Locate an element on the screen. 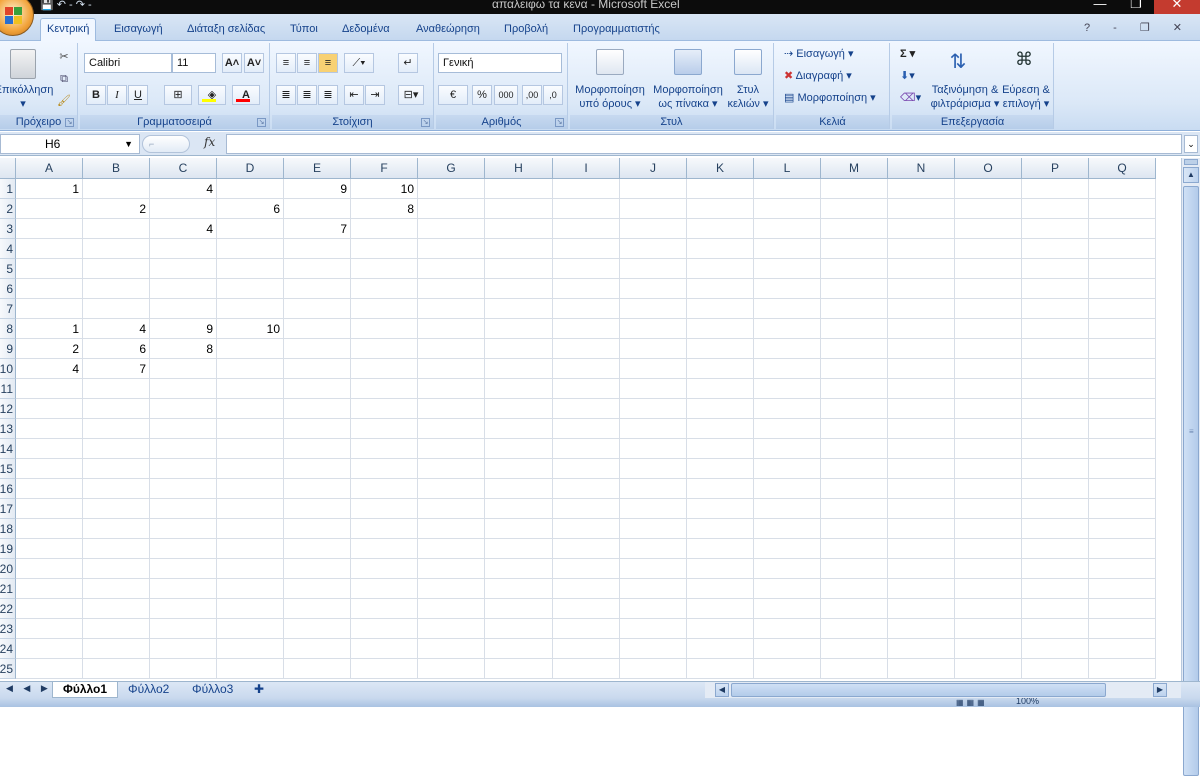 Image resolution: width=1200 pixels, height=776 pixels. autosum-button: Σ ▾ is located at coordinates (915, 54).